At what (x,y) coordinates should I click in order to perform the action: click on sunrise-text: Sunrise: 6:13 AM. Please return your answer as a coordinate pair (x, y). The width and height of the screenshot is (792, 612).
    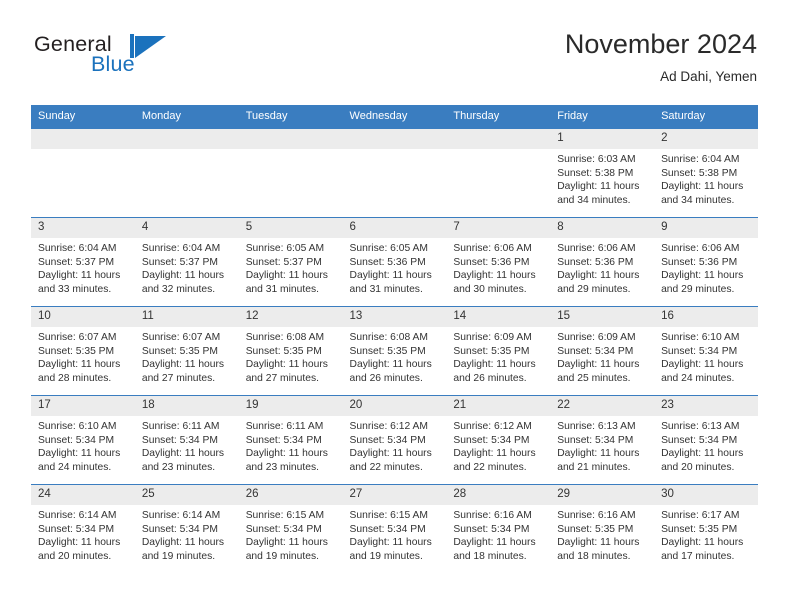
    Looking at the image, I should click on (596, 426).